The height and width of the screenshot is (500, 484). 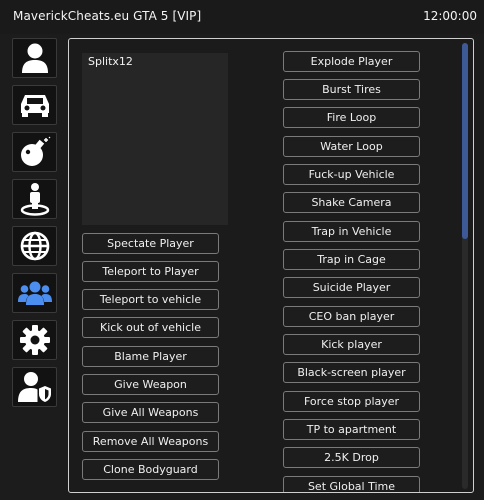 What do you see at coordinates (351, 259) in the screenshot?
I see `trap-in-cage-button: Trap in Cage` at bounding box center [351, 259].